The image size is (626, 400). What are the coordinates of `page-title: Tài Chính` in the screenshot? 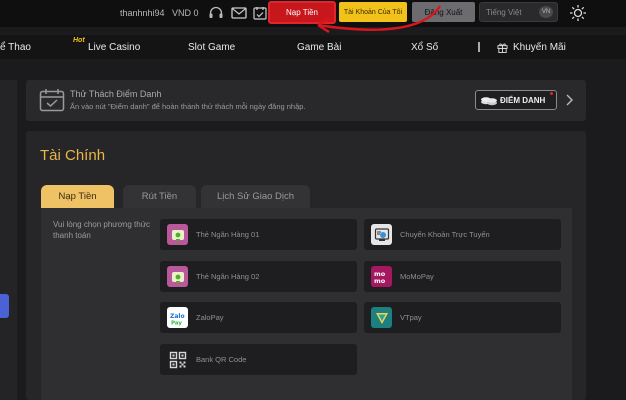 It's located at (73, 155).